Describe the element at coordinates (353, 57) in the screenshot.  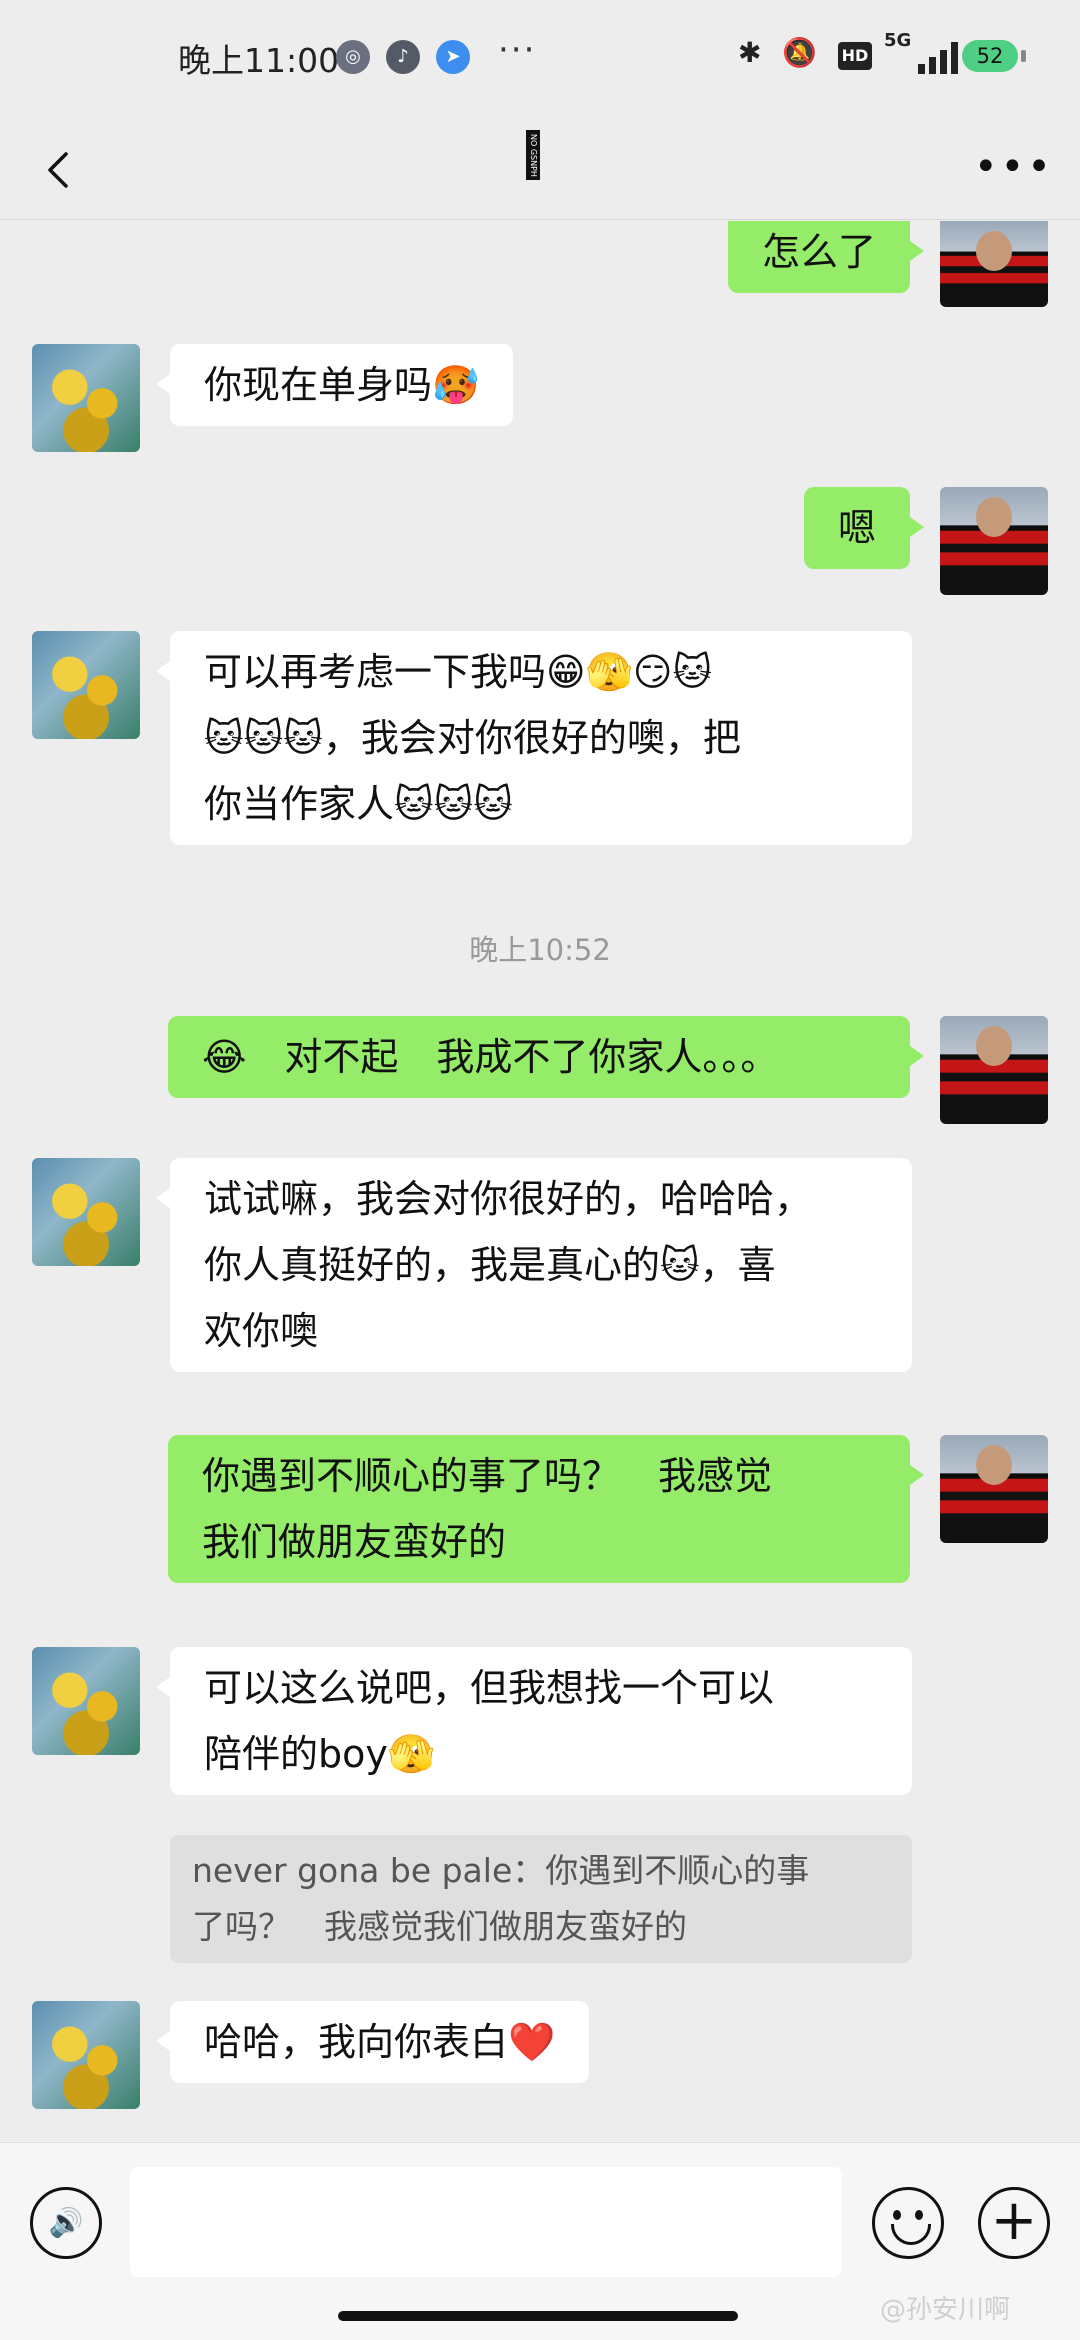
I see `app-notification-icon: ◎` at that location.